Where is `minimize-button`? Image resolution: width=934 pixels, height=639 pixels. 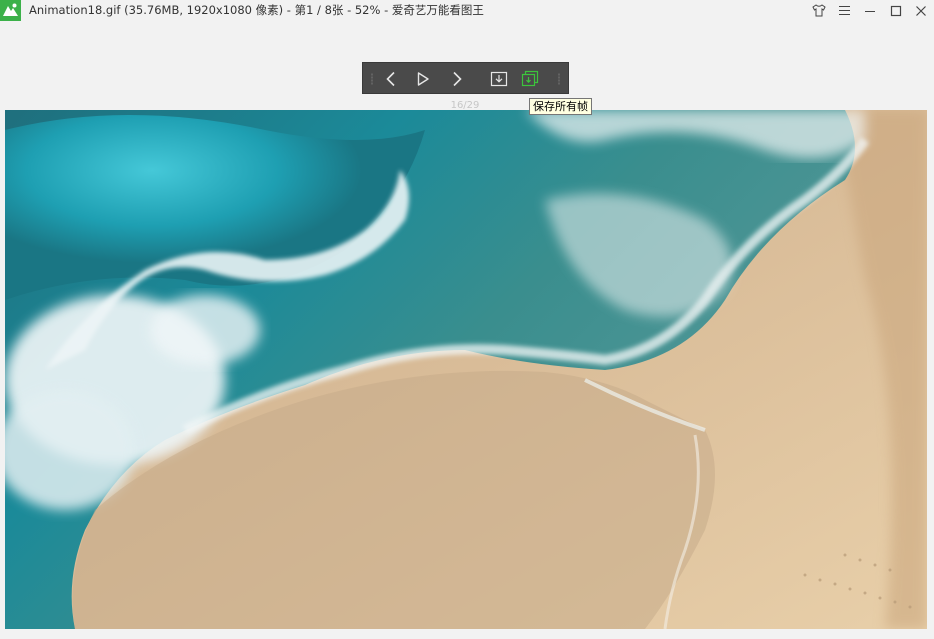 minimize-button is located at coordinates (870, 10).